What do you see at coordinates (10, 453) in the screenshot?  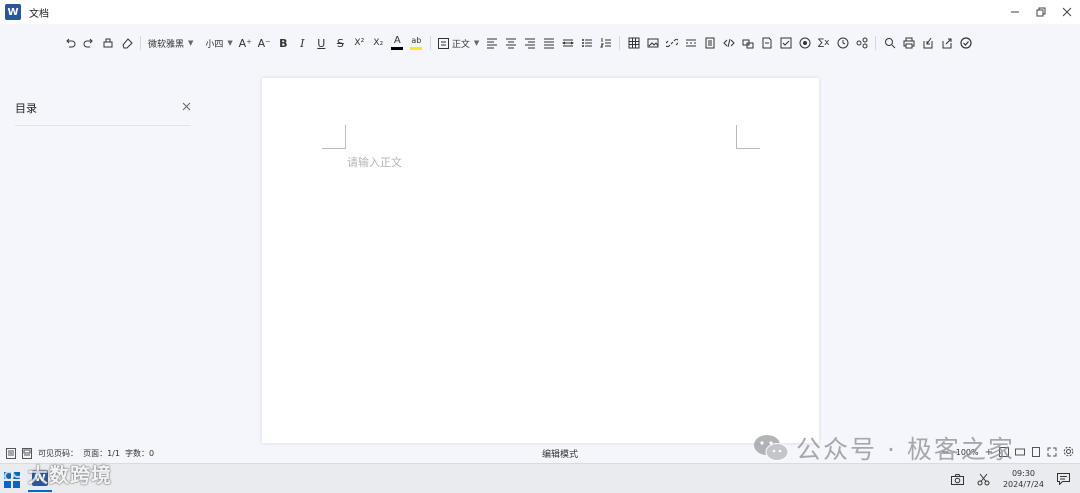 I see `page-view-button` at bounding box center [10, 453].